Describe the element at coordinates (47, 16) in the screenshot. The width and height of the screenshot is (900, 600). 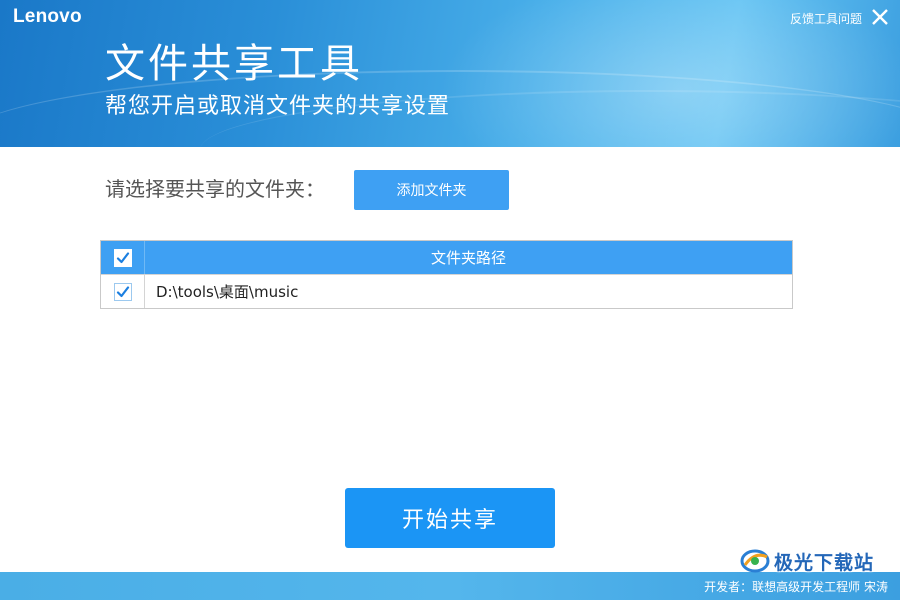
I see `lenovo-logo: Lenovo` at that location.